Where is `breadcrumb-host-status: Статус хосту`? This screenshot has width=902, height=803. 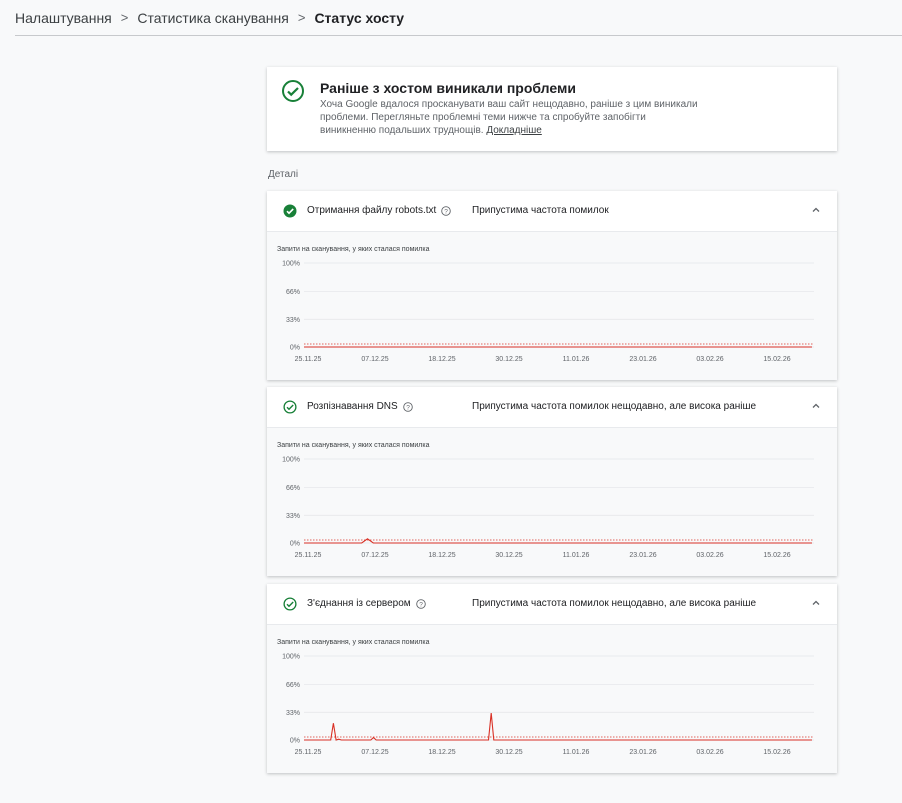 breadcrumb-host-status: Статус хосту is located at coordinates (359, 17).